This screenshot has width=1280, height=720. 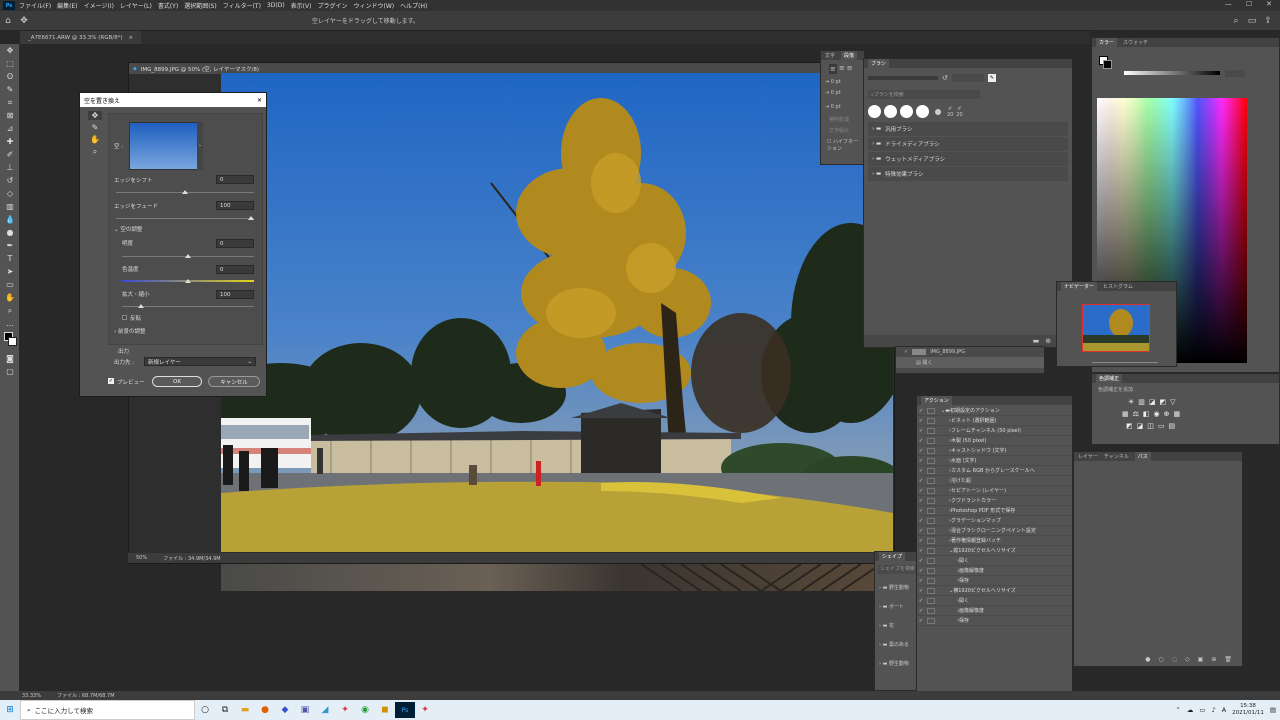 What do you see at coordinates (234, 381) in the screenshot?
I see `cancel-button: キャンセル` at bounding box center [234, 381].